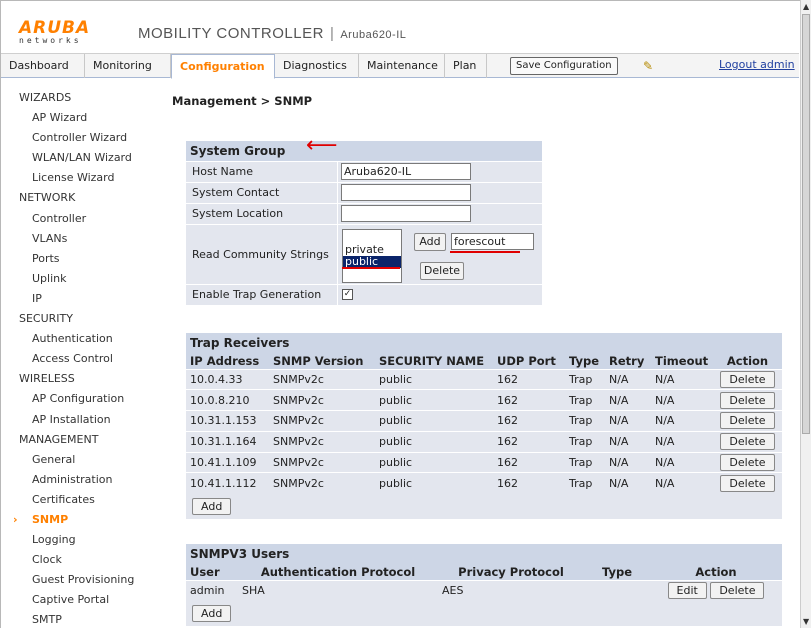  I want to click on tab-dashboard: Dashboard, so click(43, 66).